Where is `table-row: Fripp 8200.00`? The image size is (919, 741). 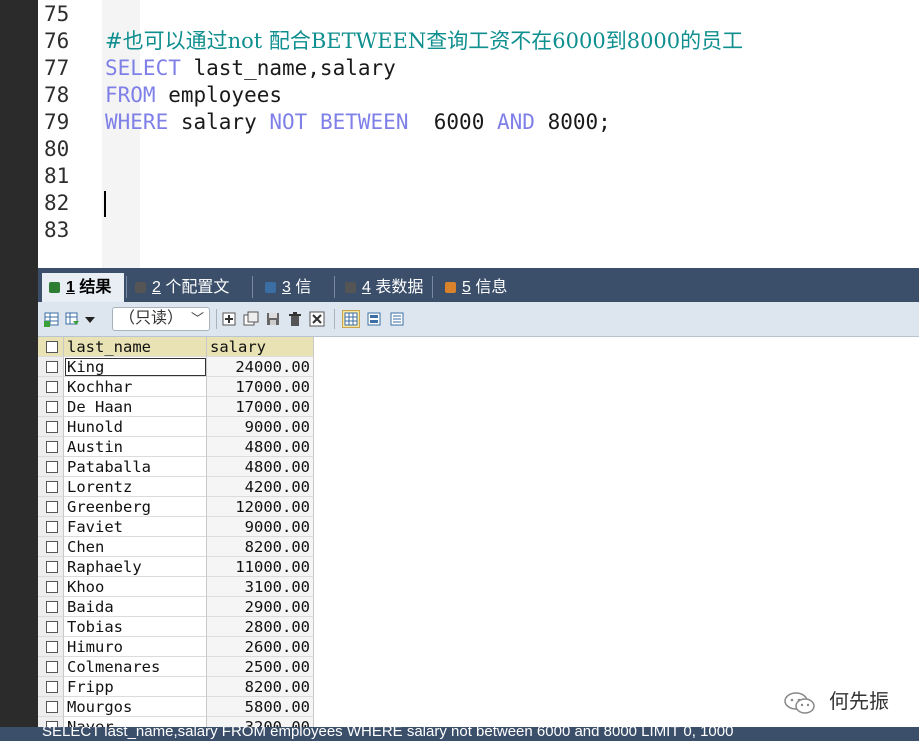
table-row: Fripp 8200.00 is located at coordinates (178, 687).